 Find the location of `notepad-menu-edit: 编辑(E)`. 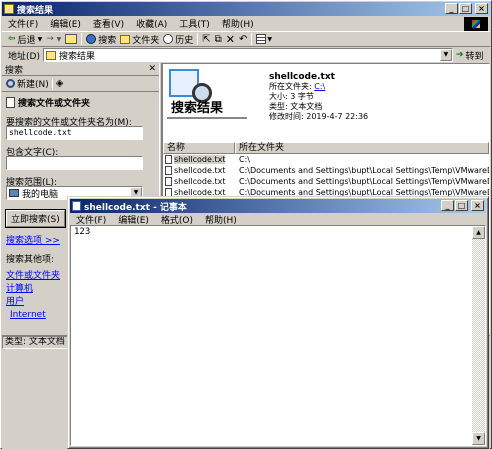

notepad-menu-edit: 编辑(E) is located at coordinates (133, 219).